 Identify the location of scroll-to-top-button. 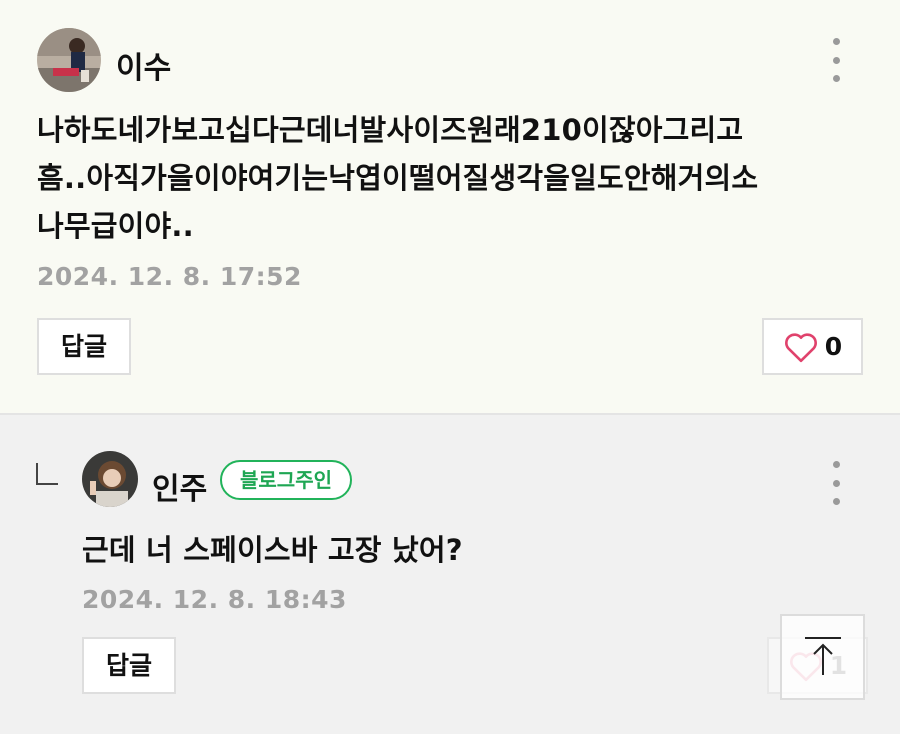
(822, 657).